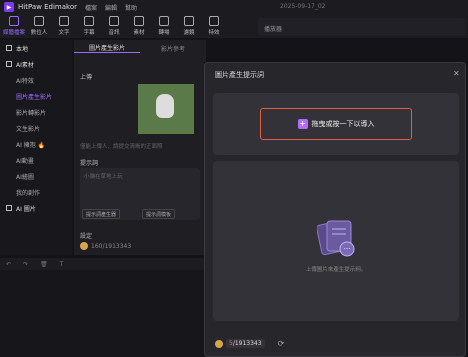 The height and width of the screenshot is (357, 468). I want to click on app-name: HitPaw Edimakor, so click(47, 7).